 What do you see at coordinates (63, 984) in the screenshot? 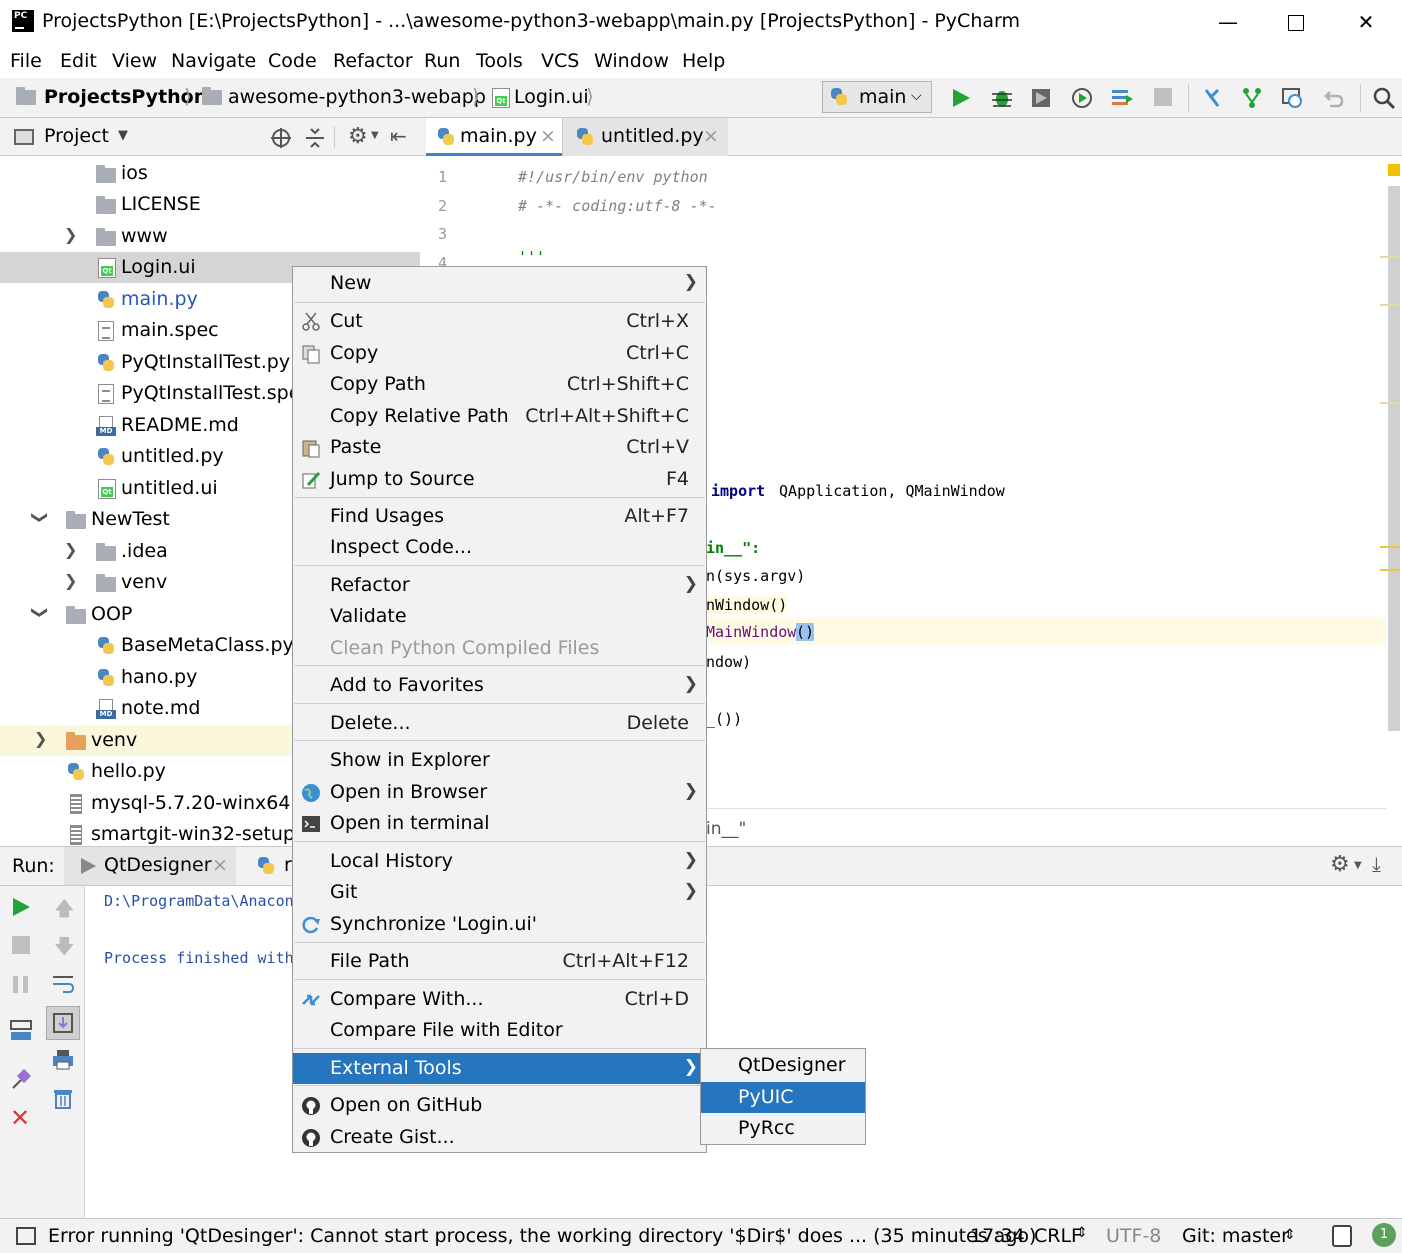
I see `soft-wrap-icon` at bounding box center [63, 984].